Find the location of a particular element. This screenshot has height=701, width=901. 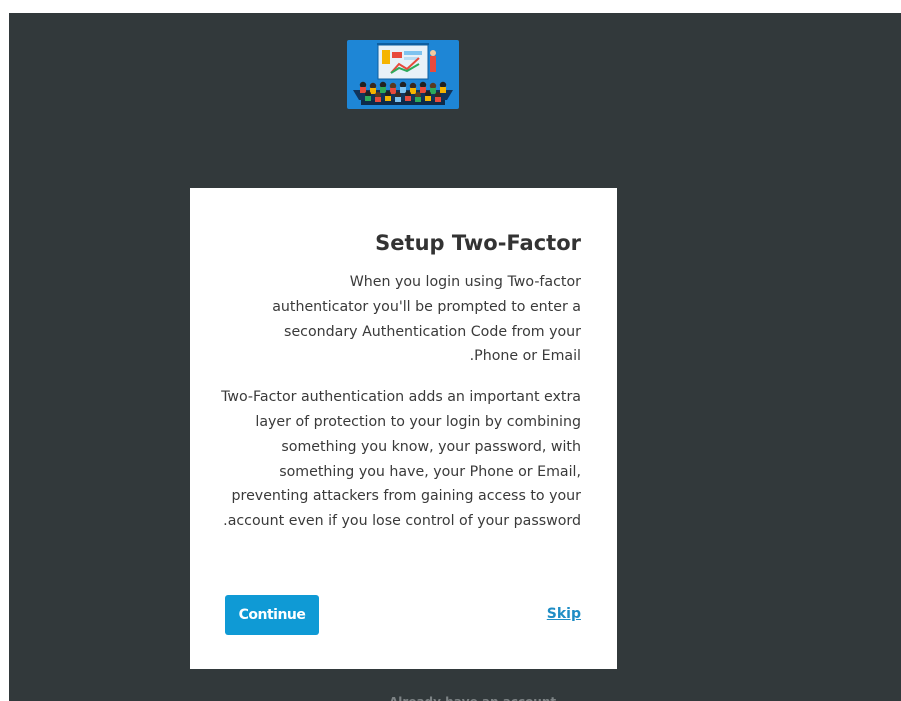

dialog-title: Setup Two-Factor is located at coordinates (478, 243).